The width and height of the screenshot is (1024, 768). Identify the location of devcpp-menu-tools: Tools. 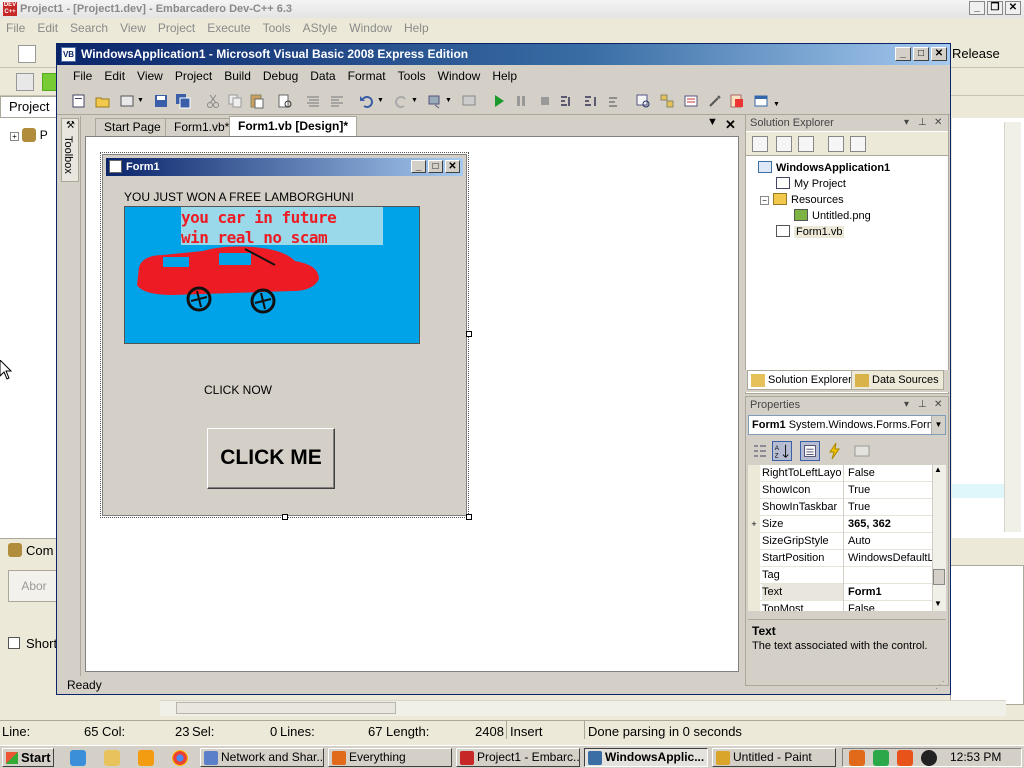
(277, 28).